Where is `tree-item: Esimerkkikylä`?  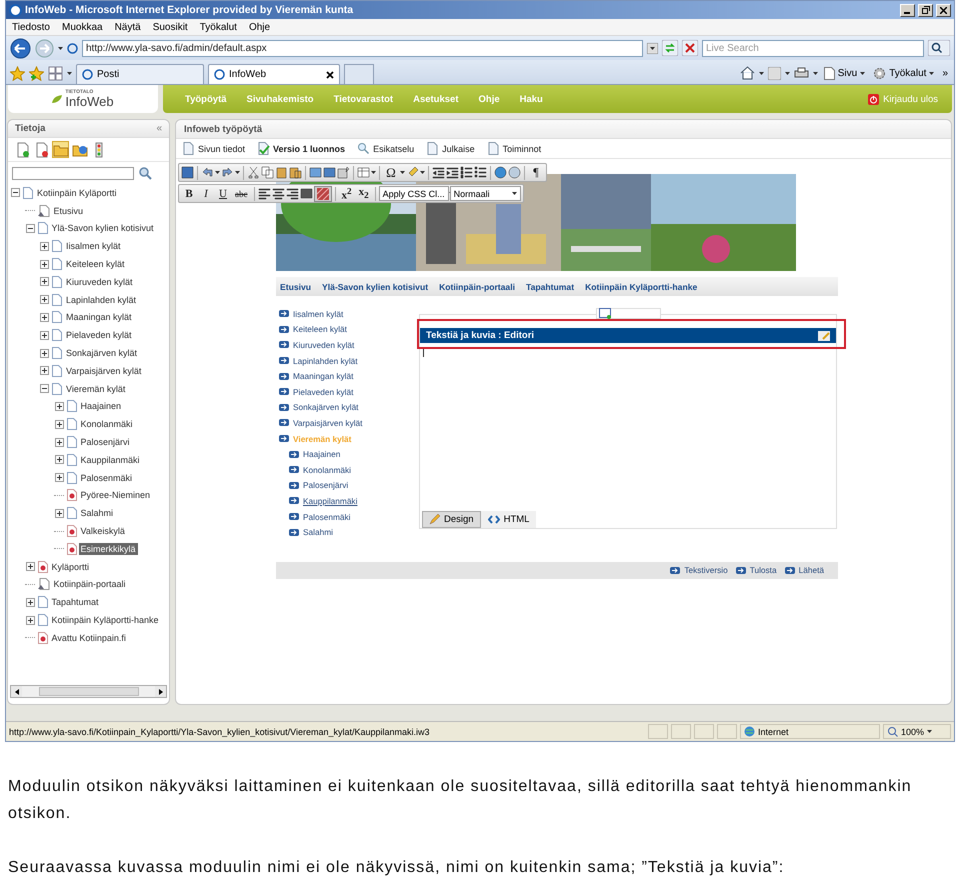 tree-item: Esimerkkikylä is located at coordinates (108, 548).